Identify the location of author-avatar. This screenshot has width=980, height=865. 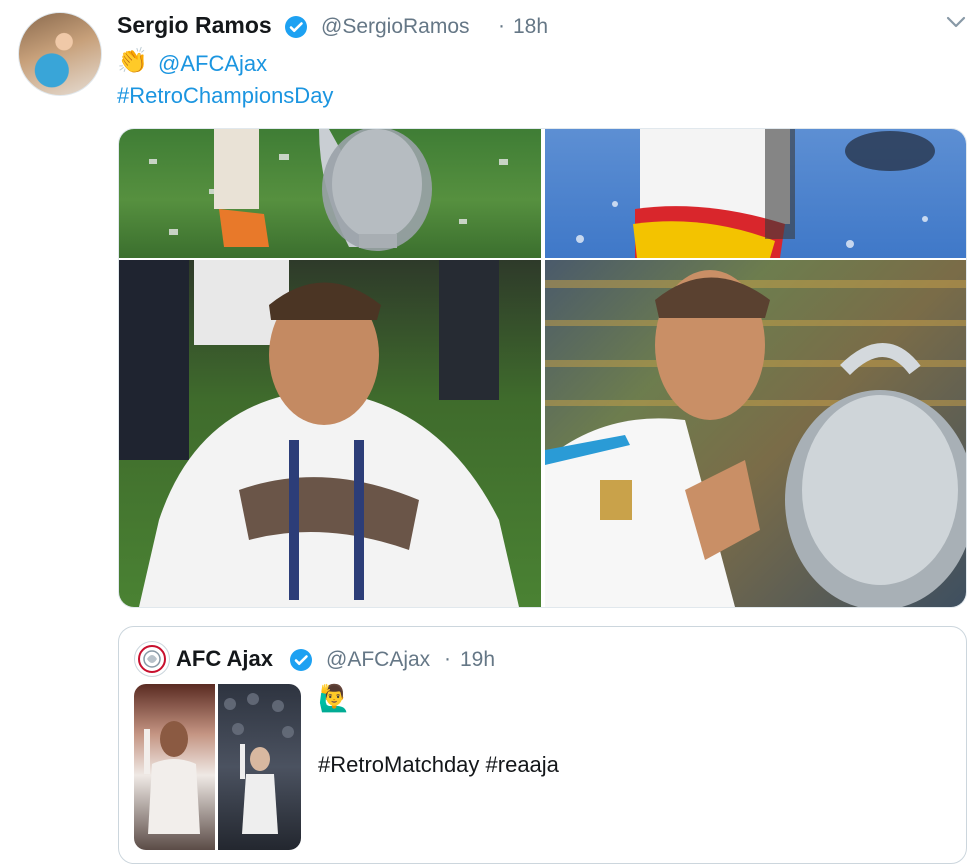
(60, 54).